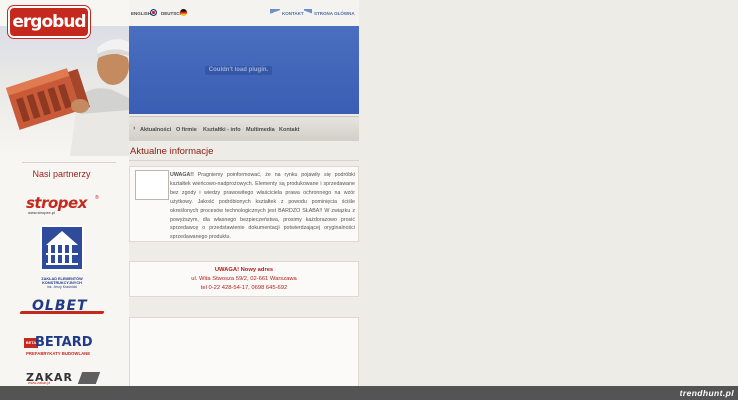 This screenshot has height=400, width=738. Describe the element at coordinates (706, 393) in the screenshot. I see `watermark: trendhunt.pl` at that location.